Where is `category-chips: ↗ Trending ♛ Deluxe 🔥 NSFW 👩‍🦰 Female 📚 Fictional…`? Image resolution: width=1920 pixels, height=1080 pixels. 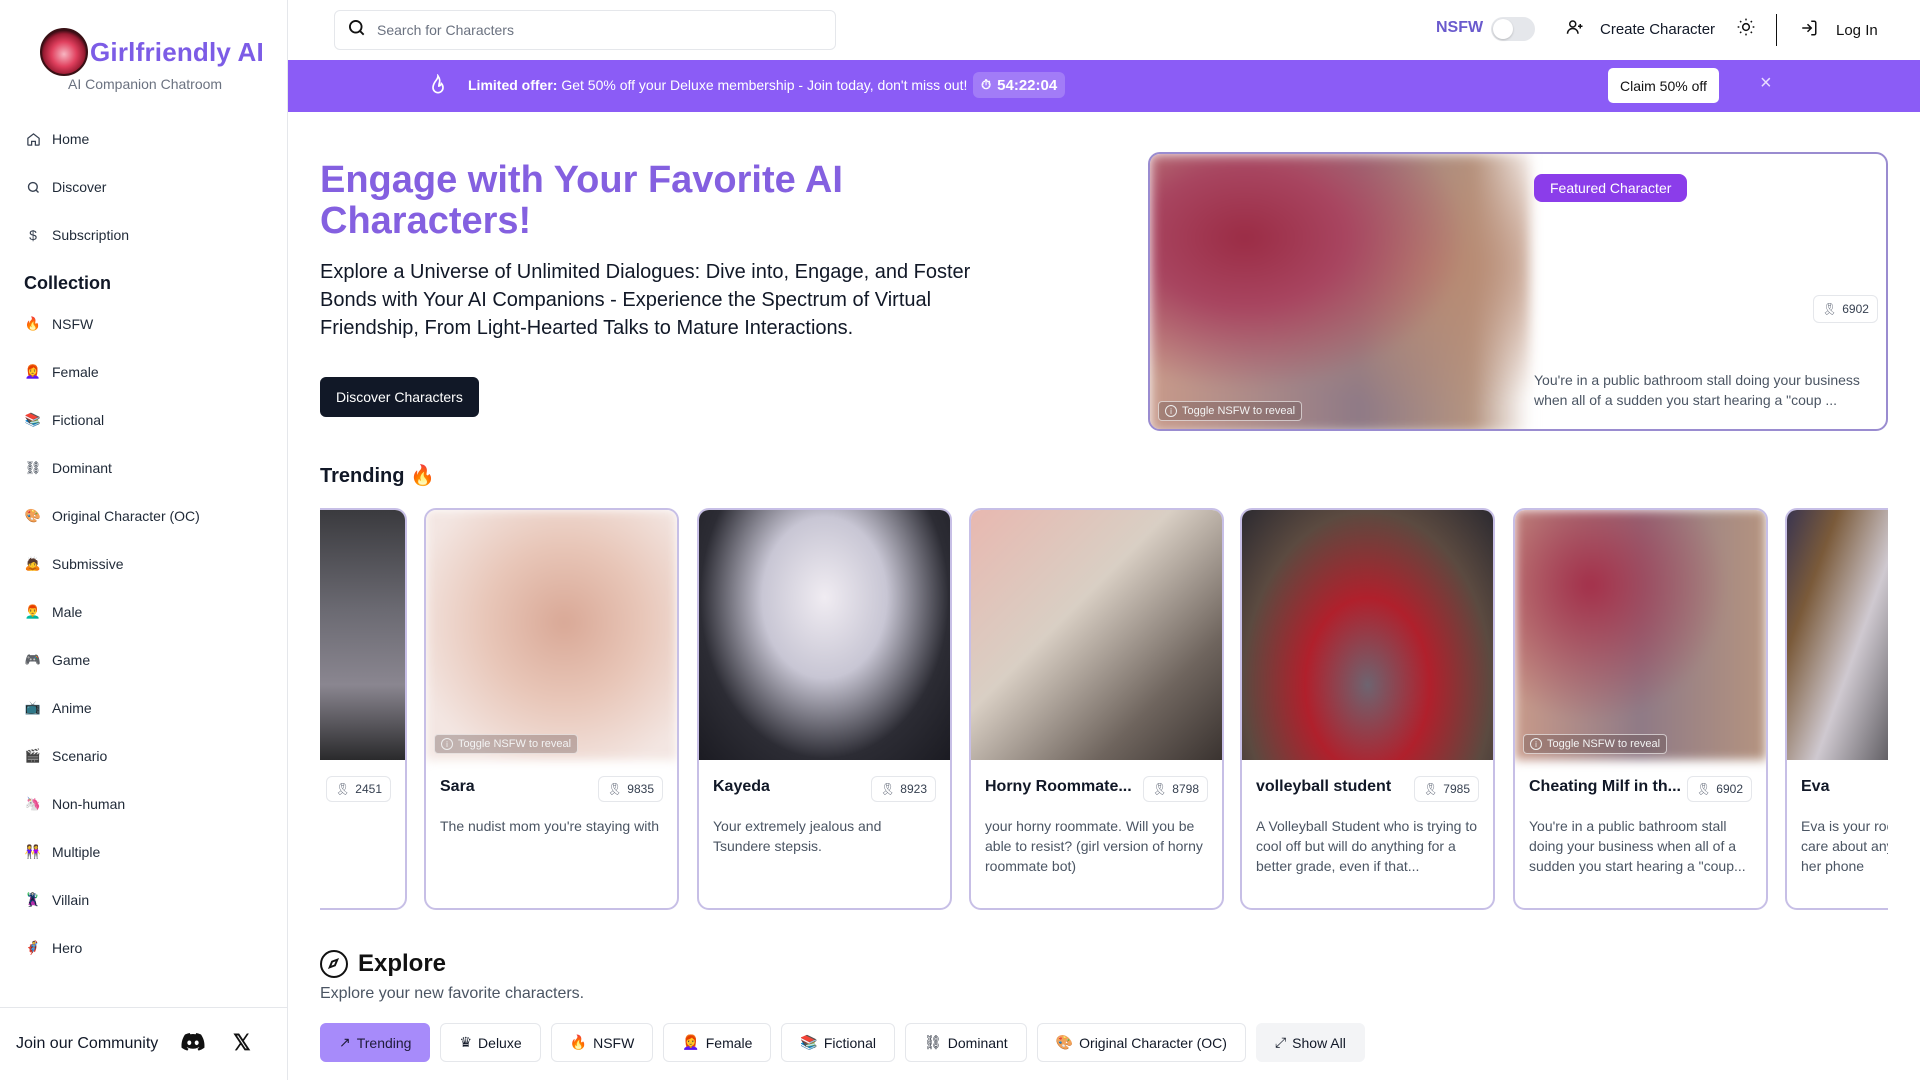
category-chips: ↗ Trending ♛ Deluxe 🔥 NSFW 👩‍🦰 Female 📚 Fictional… is located at coordinates (842, 1042).